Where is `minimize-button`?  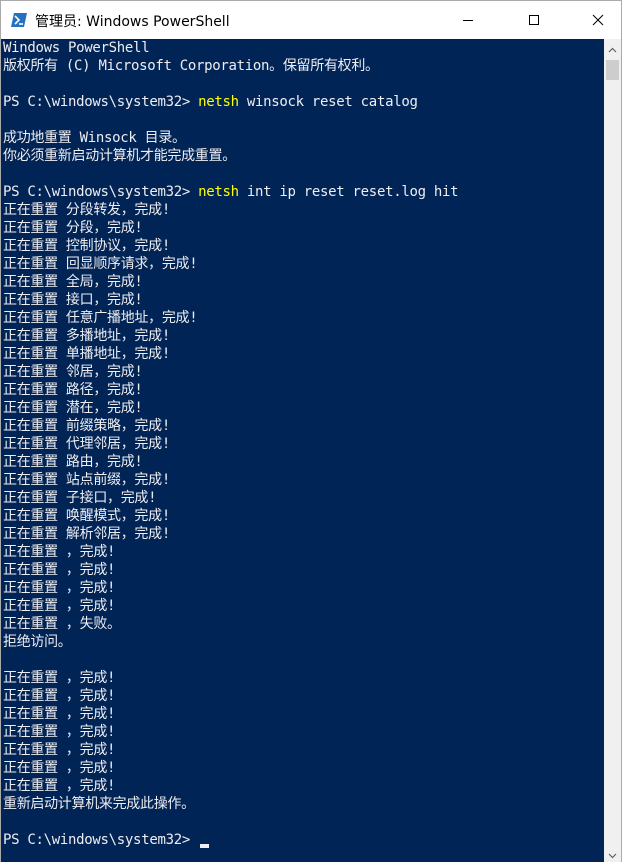
minimize-button is located at coordinates (468, 20).